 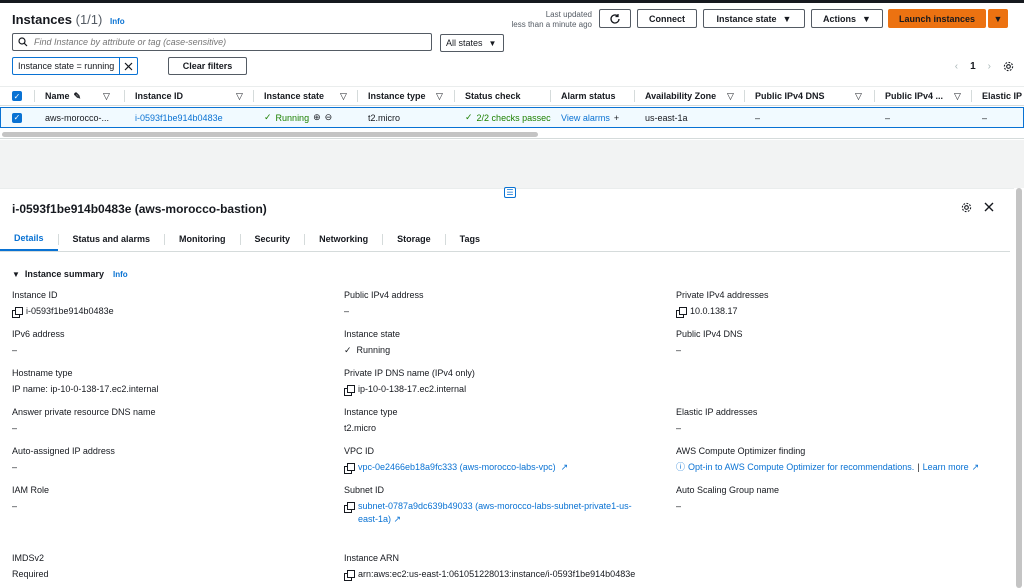 I want to click on connect-button: Connect, so click(x=667, y=18).